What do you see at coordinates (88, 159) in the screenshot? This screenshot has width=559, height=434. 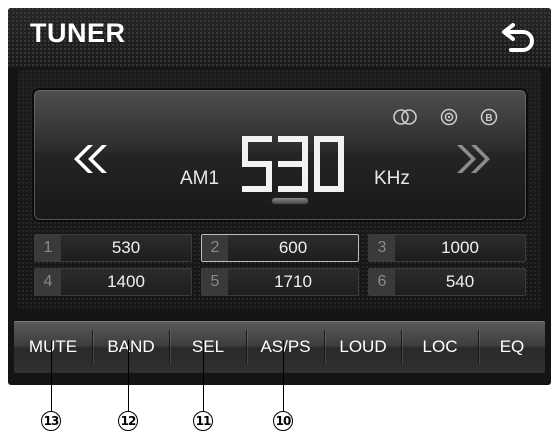 I see `seek-back-icon` at bounding box center [88, 159].